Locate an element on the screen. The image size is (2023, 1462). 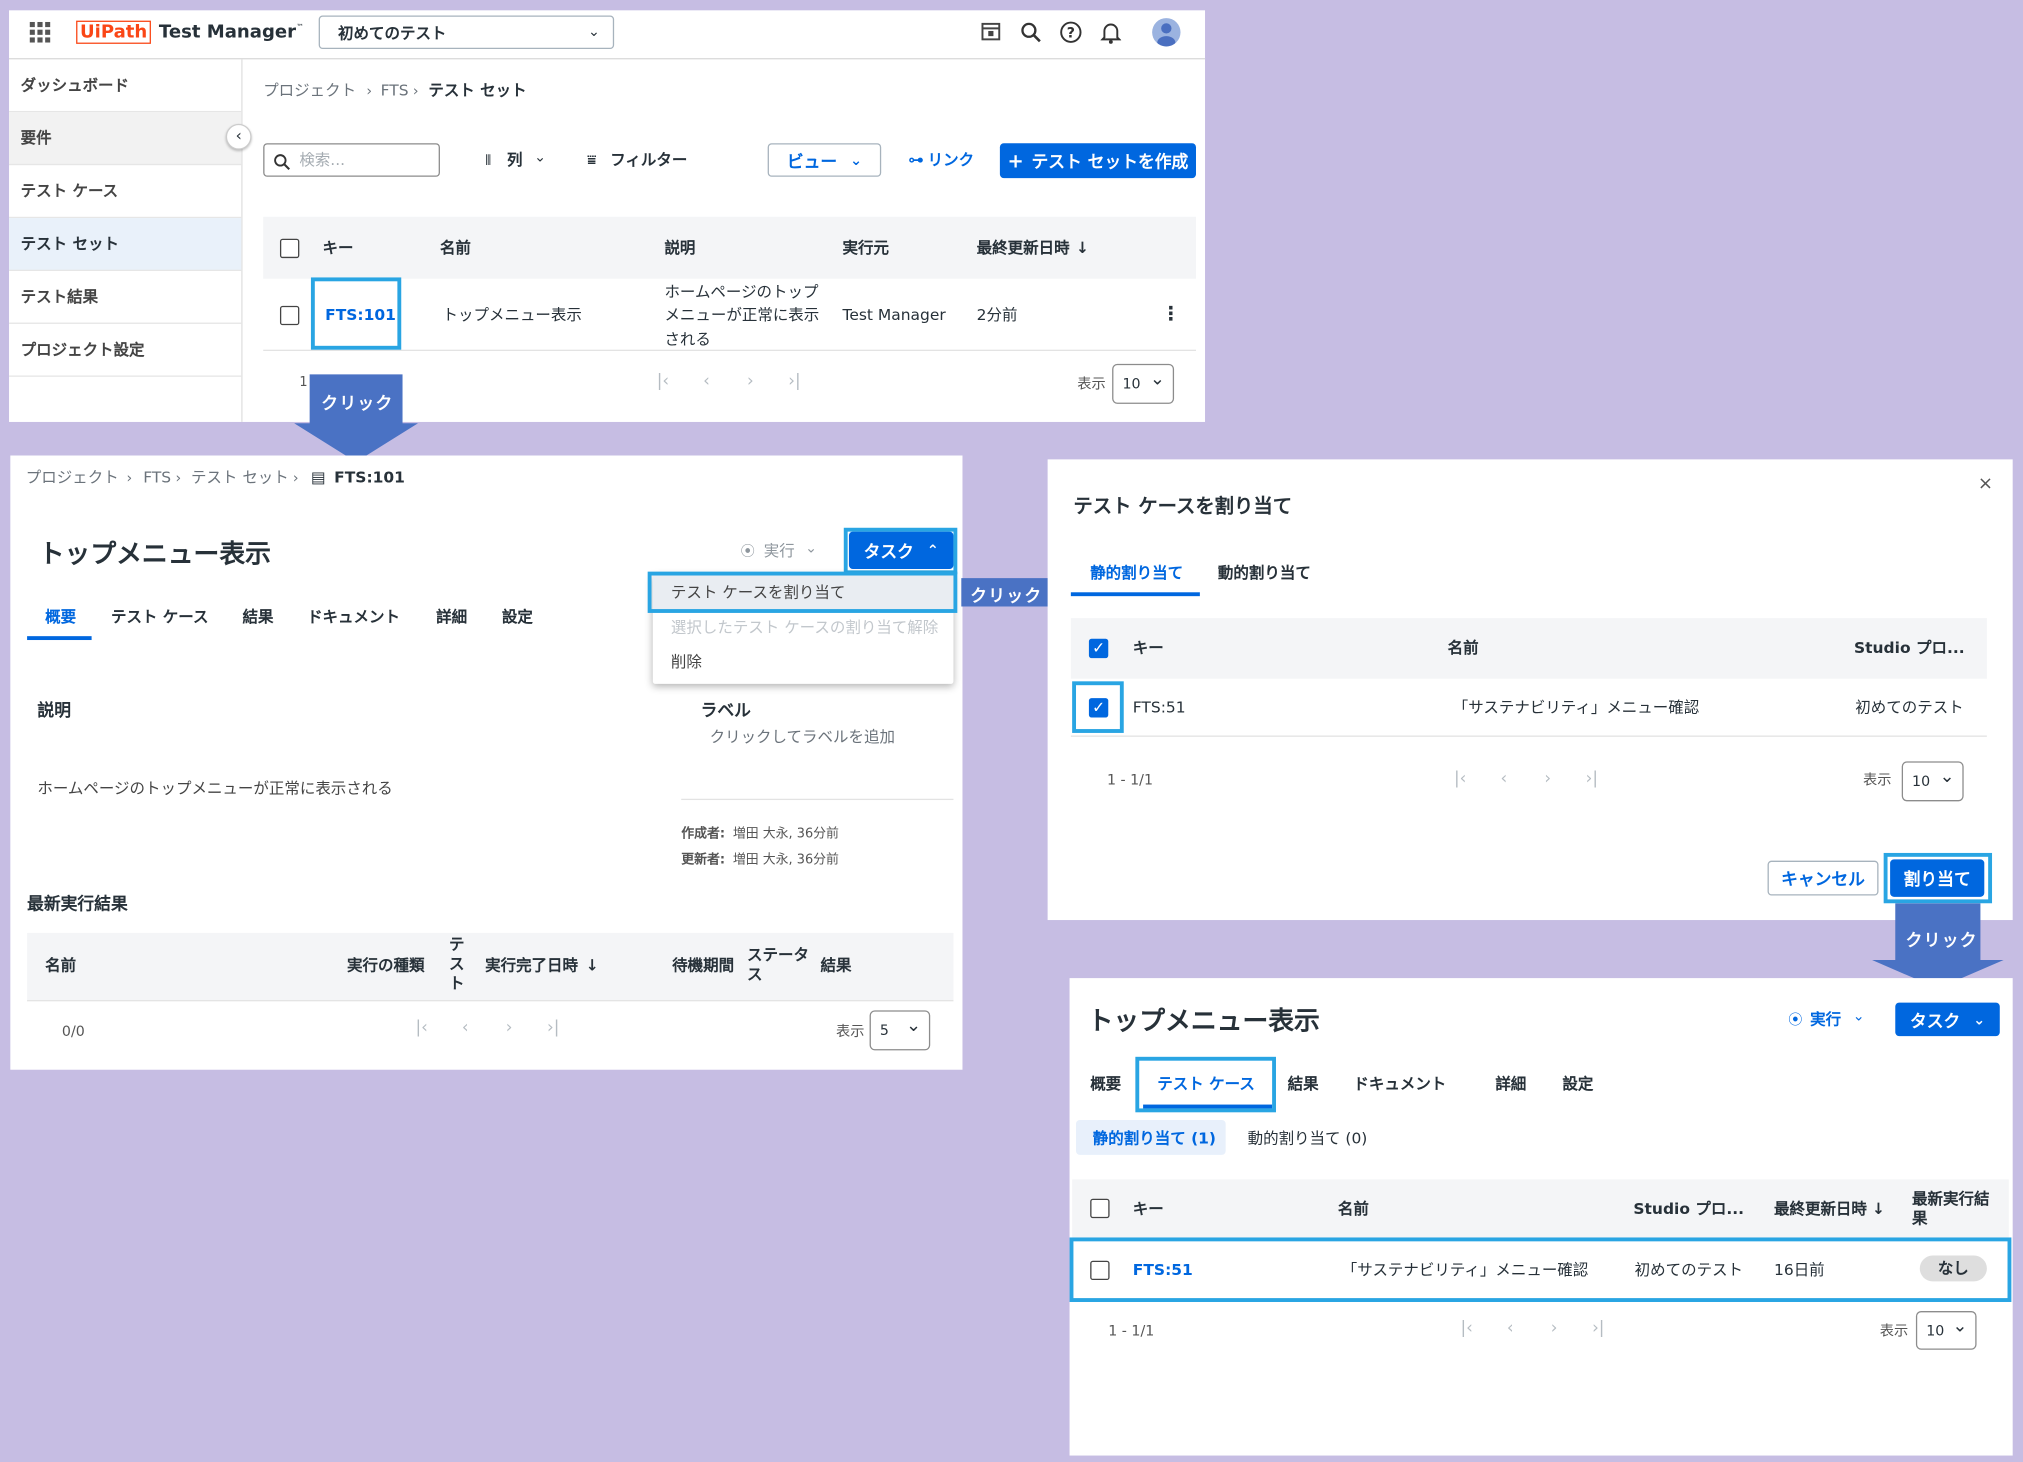
more-actions-icon: ⋮ is located at coordinates (1170, 314).